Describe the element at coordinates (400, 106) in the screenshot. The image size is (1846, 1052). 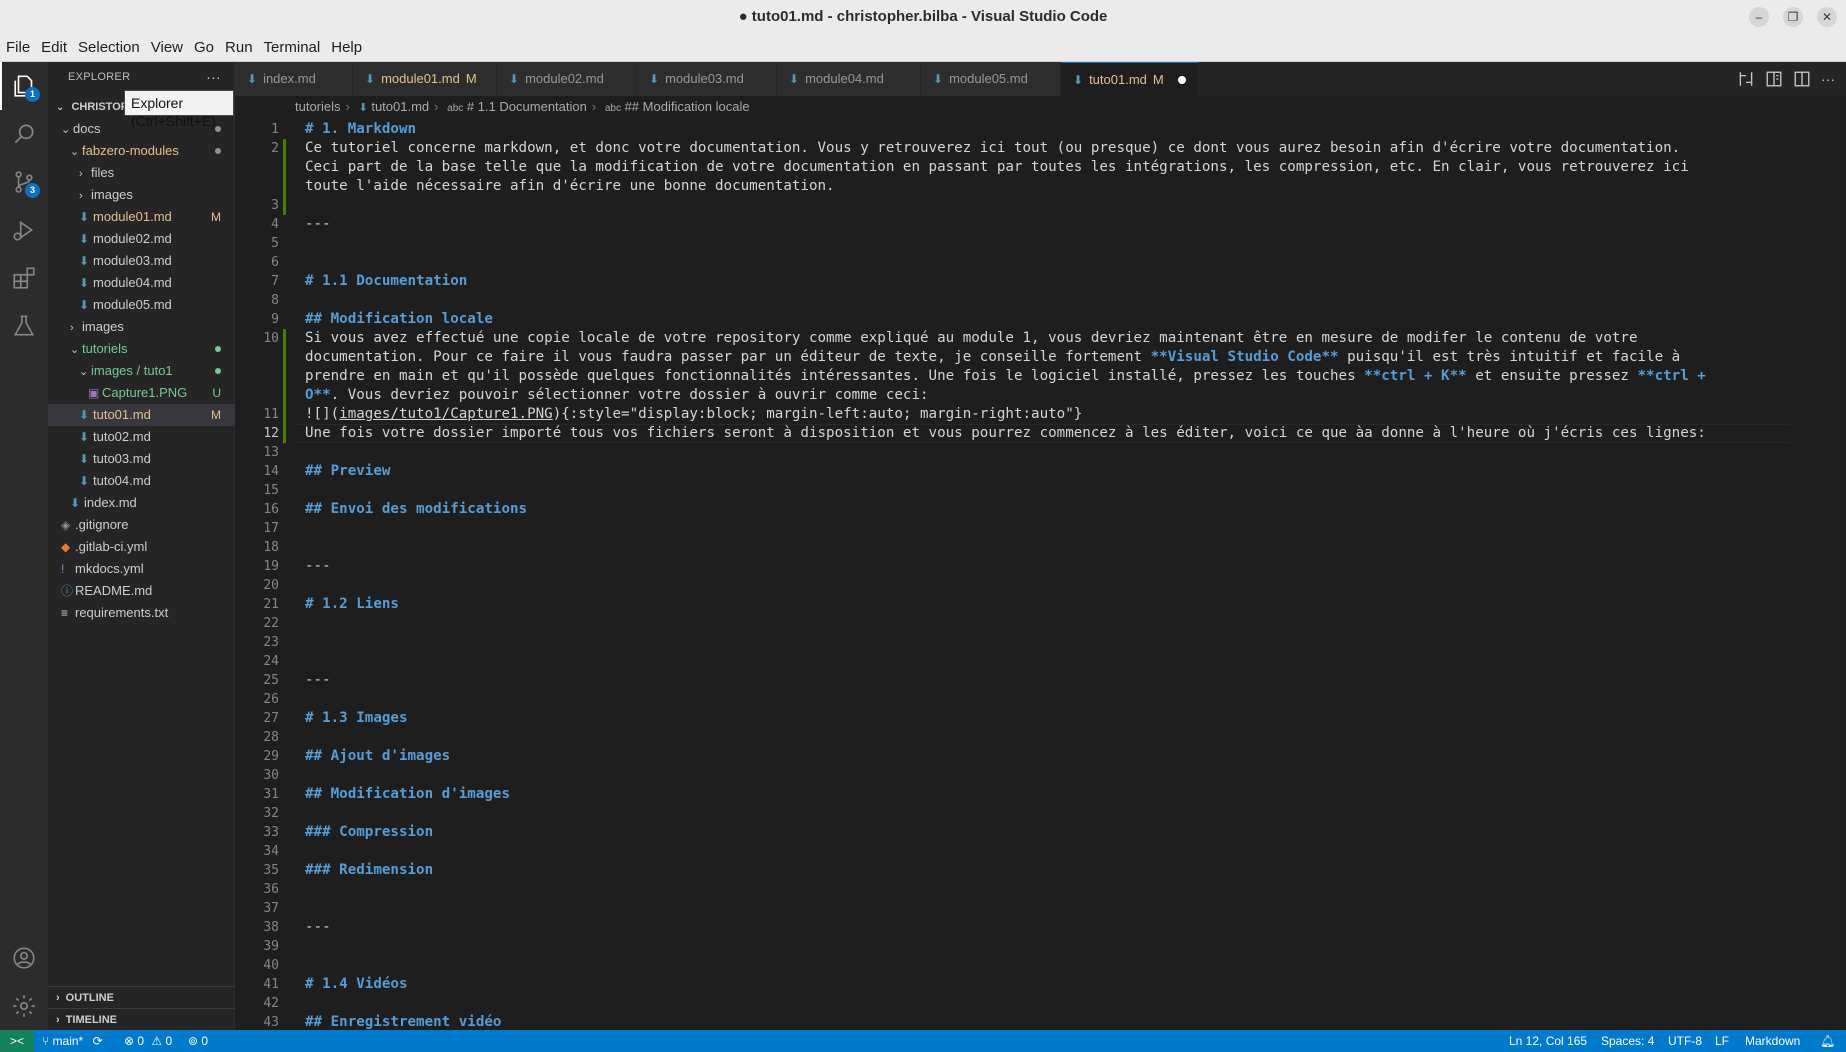
I see `breadcrumb-file: tuto01.md` at that location.